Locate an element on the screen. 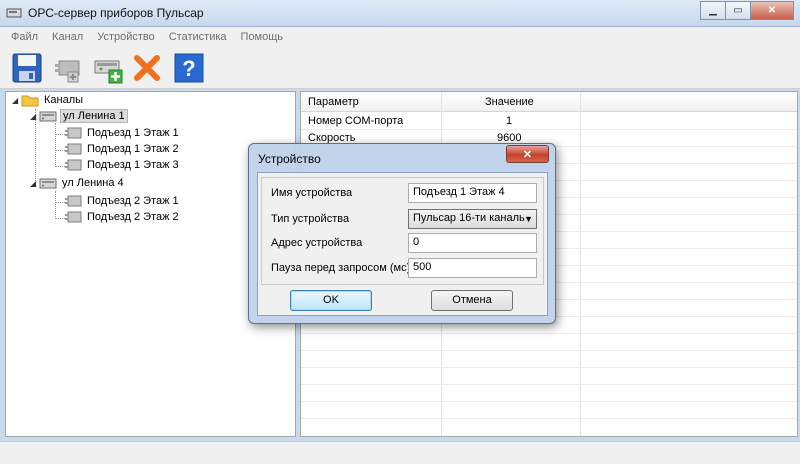 This screenshot has width=800, height=464. delete-icon is located at coordinates (147, 68).